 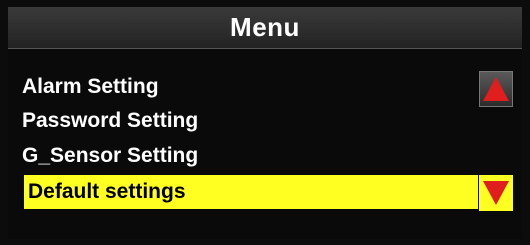 What do you see at coordinates (110, 156) in the screenshot?
I see `menu-item-g-sensor-setting: G_Sensor Setting` at bounding box center [110, 156].